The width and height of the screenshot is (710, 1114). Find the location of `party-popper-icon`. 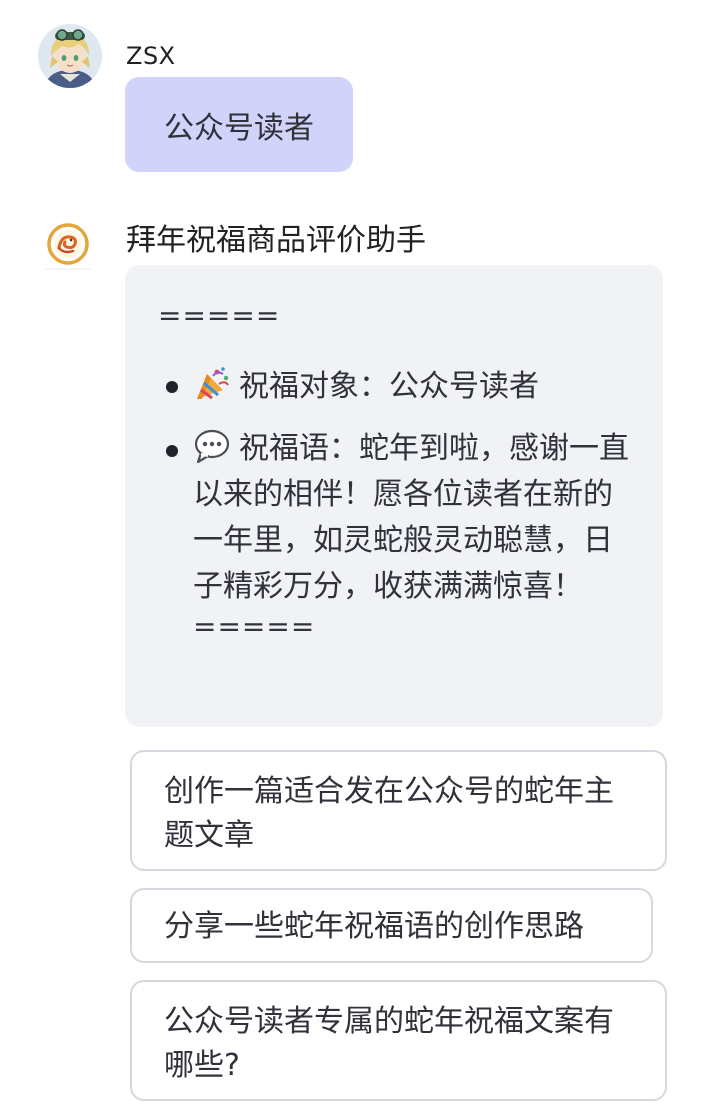

party-popper-icon is located at coordinates (212, 384).